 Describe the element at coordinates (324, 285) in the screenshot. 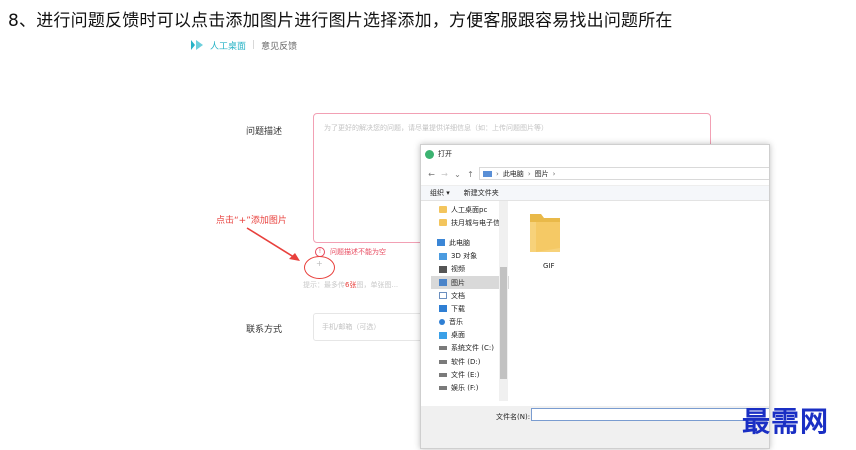

I see `hint-prefix: 提示：最多传` at that location.